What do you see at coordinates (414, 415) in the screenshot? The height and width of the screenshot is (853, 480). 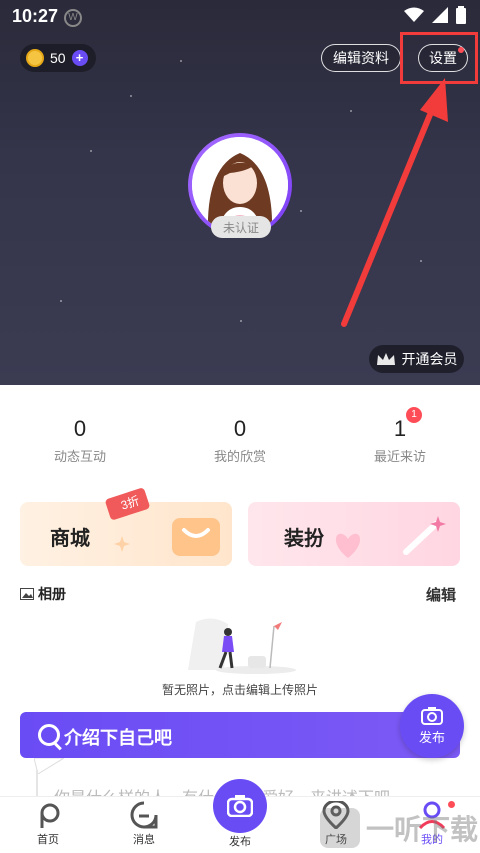 I see `visitor-count-badge: 1` at bounding box center [414, 415].